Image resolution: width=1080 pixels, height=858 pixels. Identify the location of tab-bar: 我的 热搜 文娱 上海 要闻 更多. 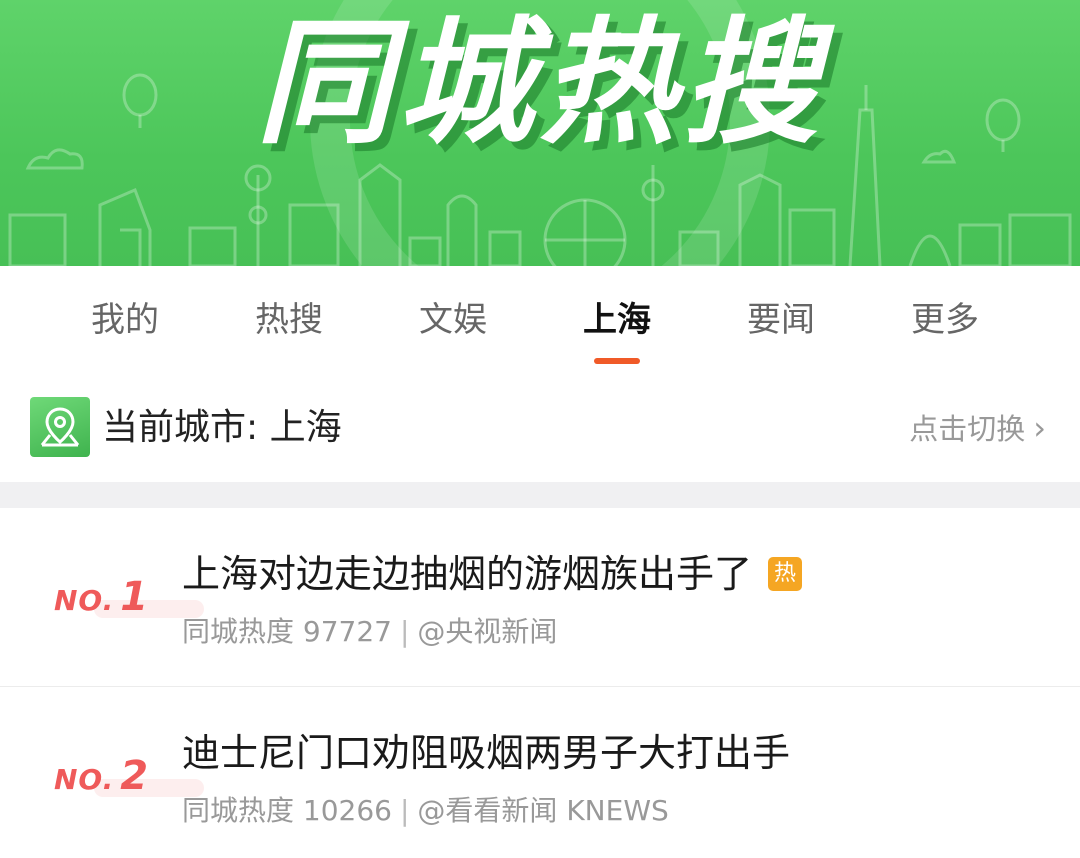
(540, 322).